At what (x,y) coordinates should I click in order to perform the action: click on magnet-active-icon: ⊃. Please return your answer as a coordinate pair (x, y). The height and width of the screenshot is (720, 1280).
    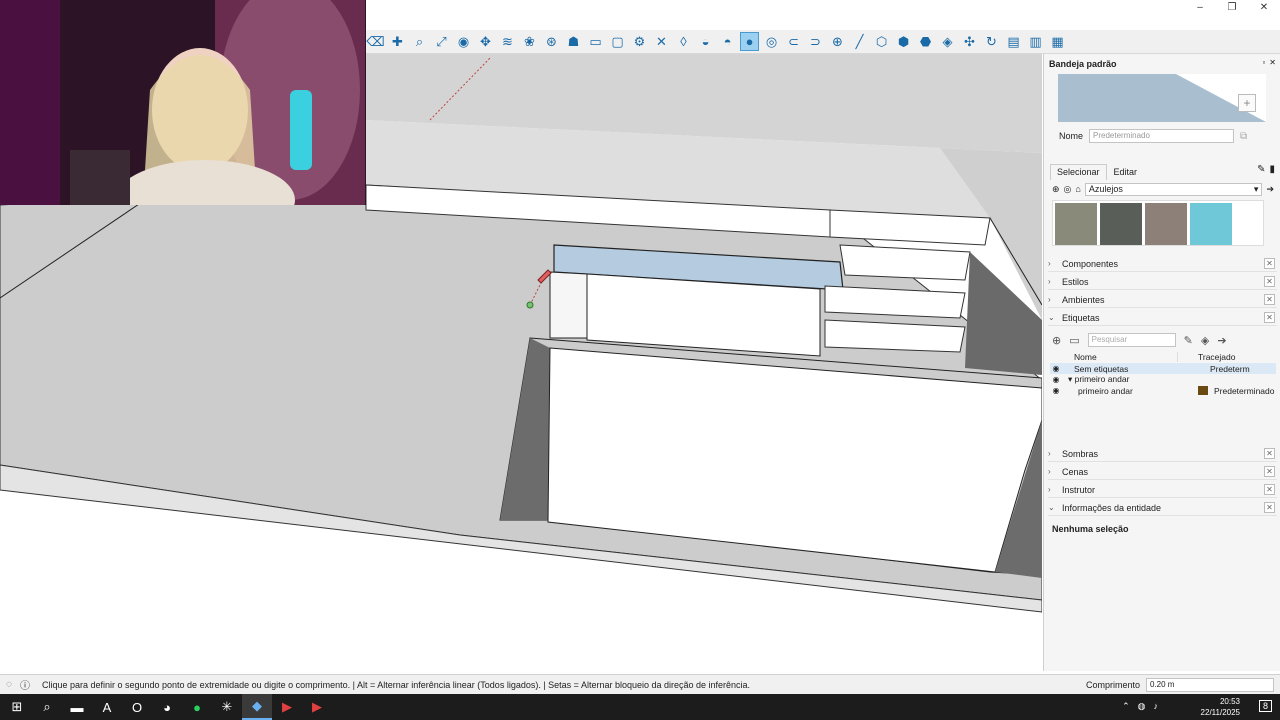
    Looking at the image, I should click on (815, 41).